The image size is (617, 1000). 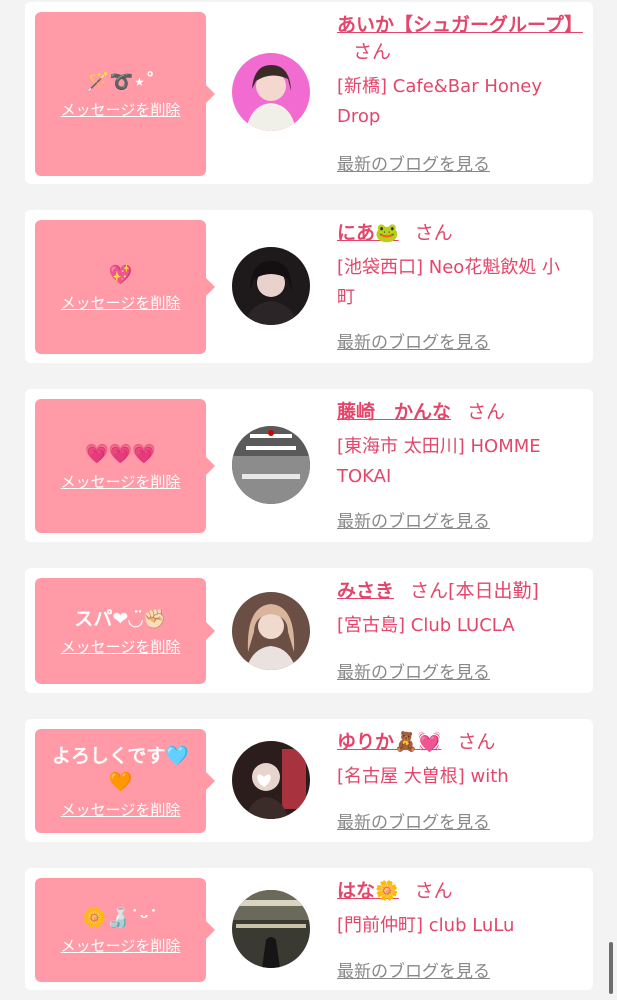 What do you see at coordinates (368, 233) in the screenshot?
I see `profile-name-link: にあ🐸` at bounding box center [368, 233].